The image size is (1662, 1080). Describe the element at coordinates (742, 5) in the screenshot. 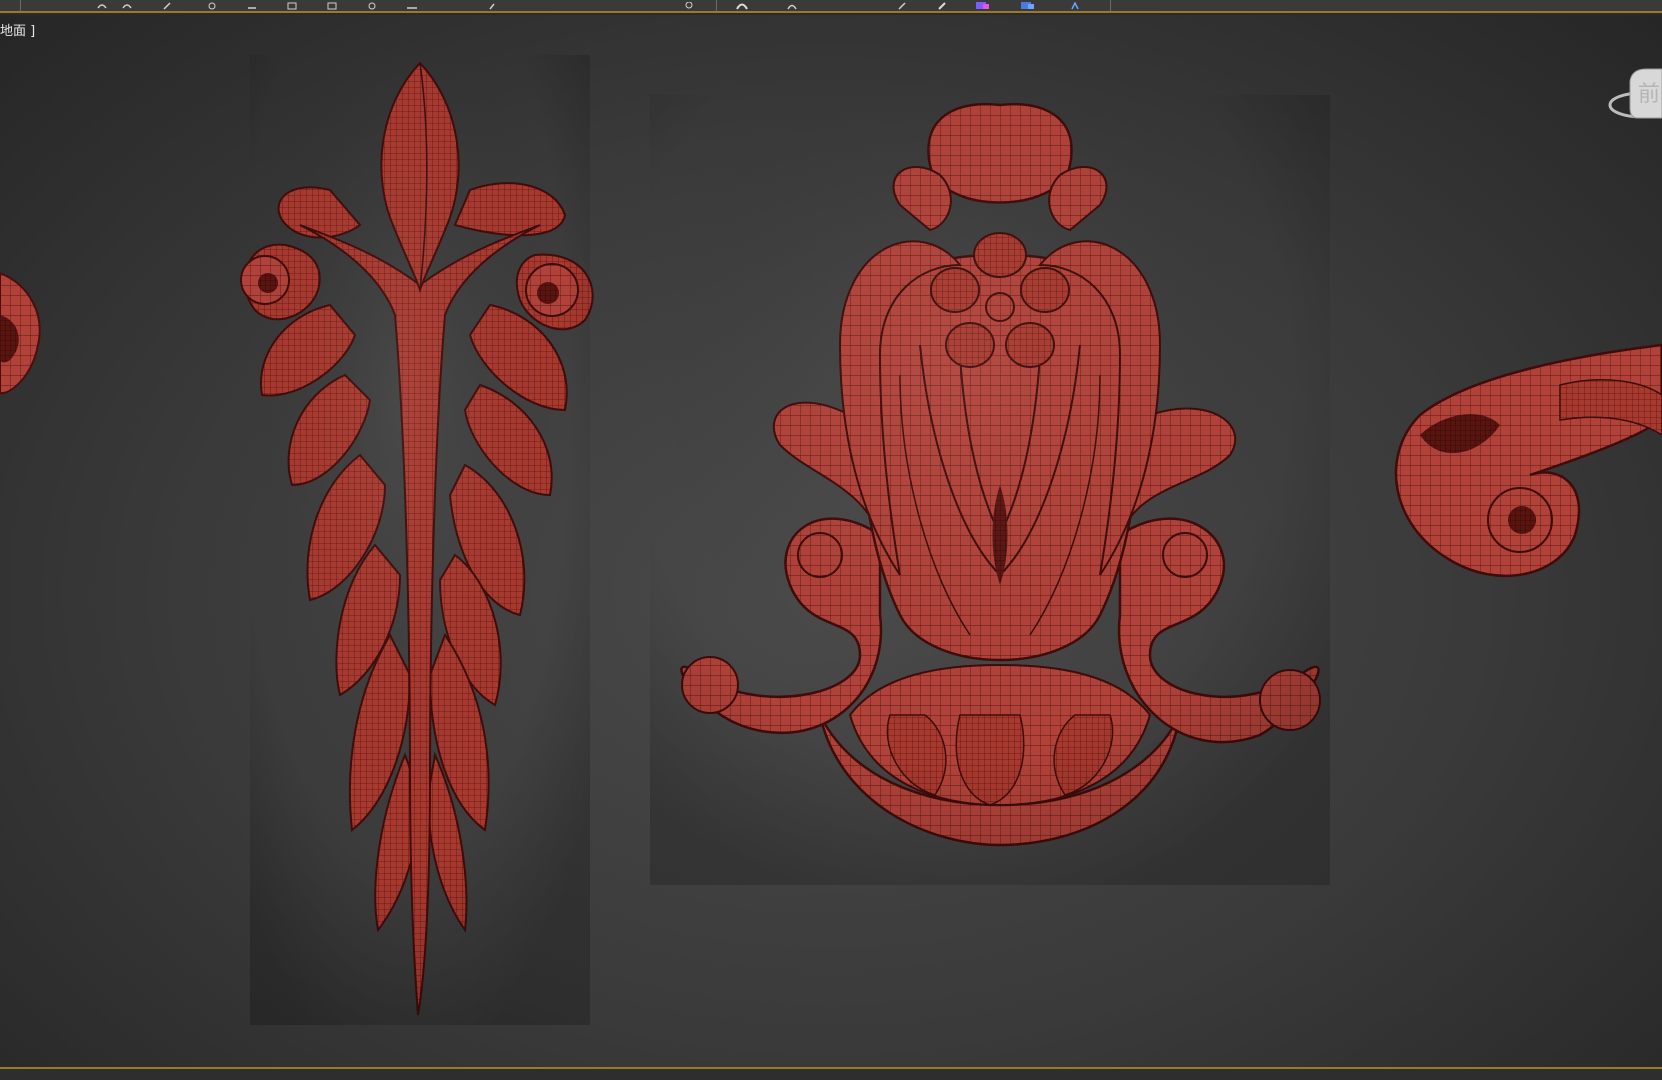

I see `snap-icon` at that location.